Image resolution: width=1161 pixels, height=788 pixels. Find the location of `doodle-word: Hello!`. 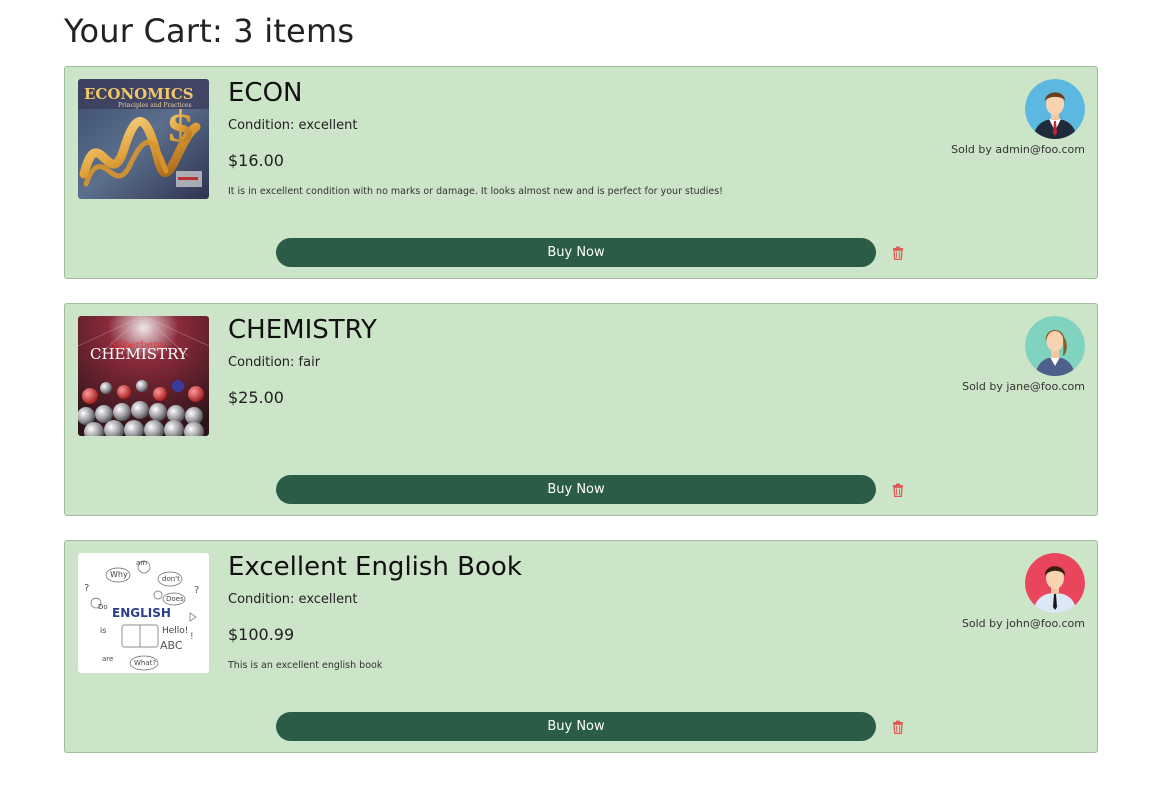

doodle-word: Hello! is located at coordinates (175, 631).